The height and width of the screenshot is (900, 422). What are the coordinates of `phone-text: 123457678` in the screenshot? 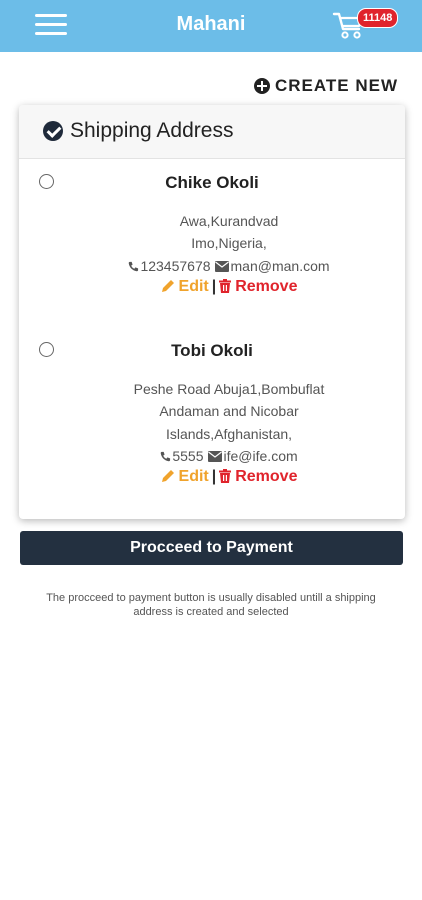 It's located at (175, 266).